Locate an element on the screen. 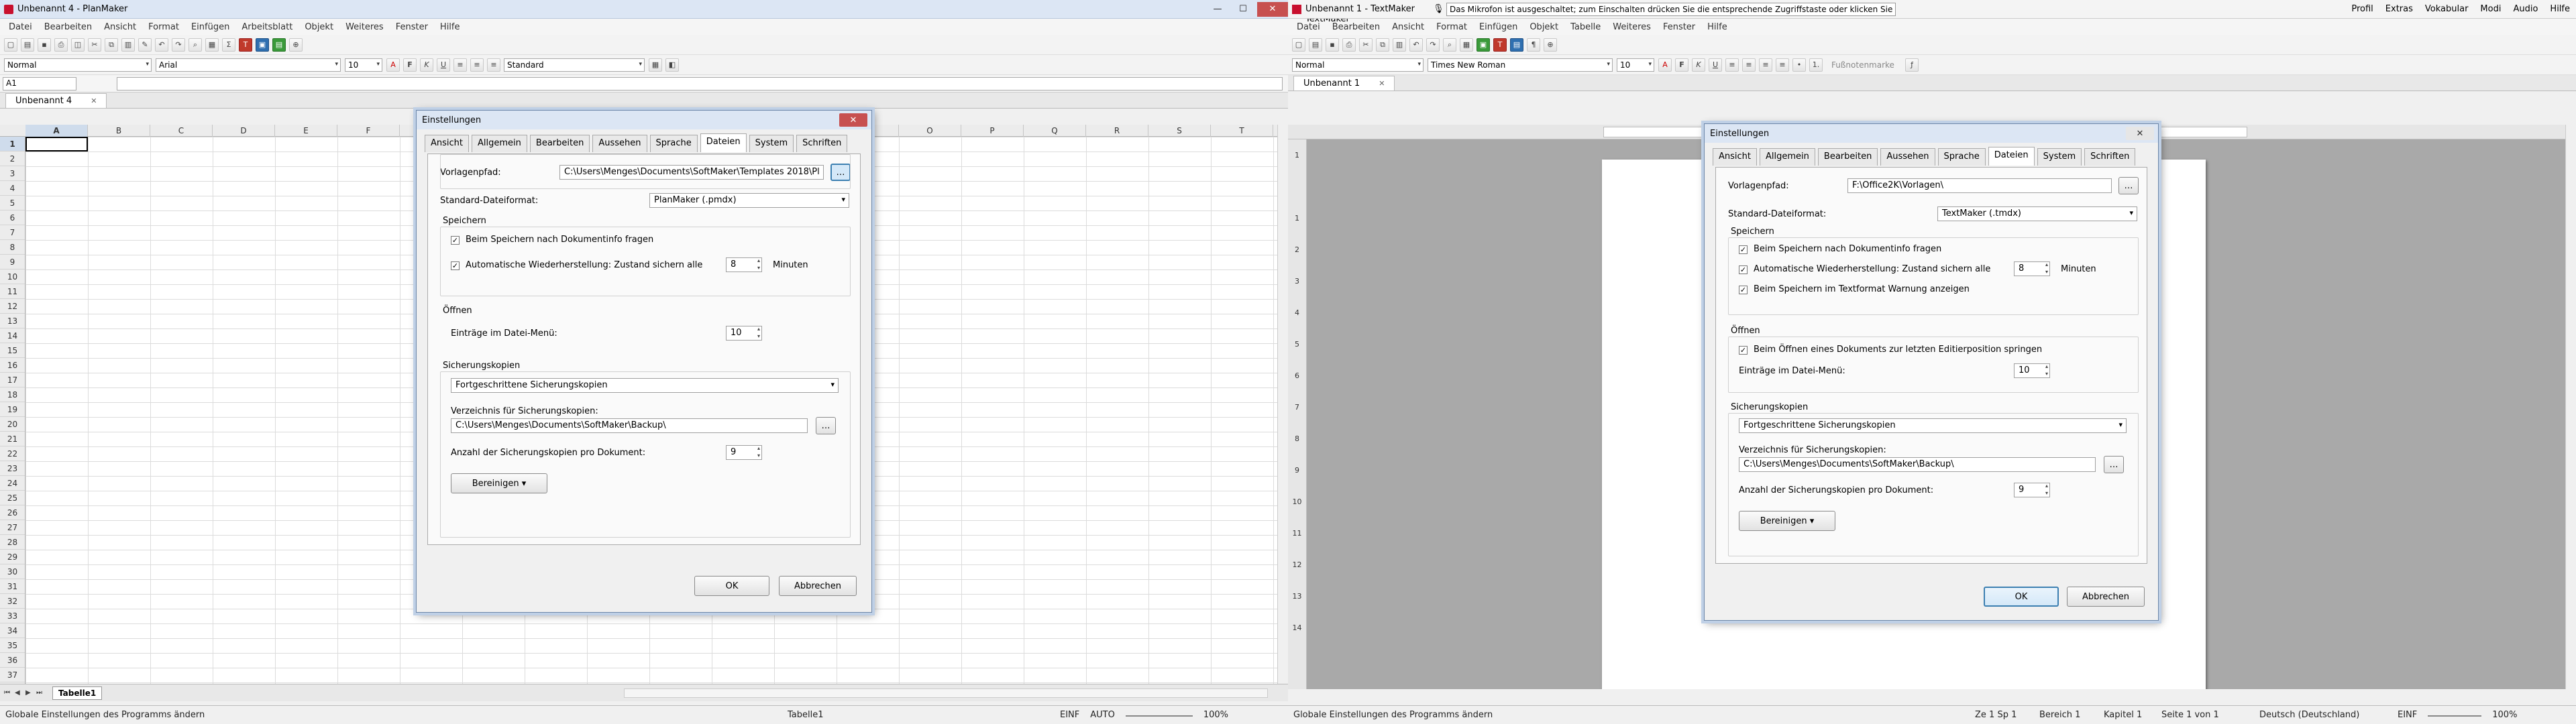  formula-input is located at coordinates (700, 83).